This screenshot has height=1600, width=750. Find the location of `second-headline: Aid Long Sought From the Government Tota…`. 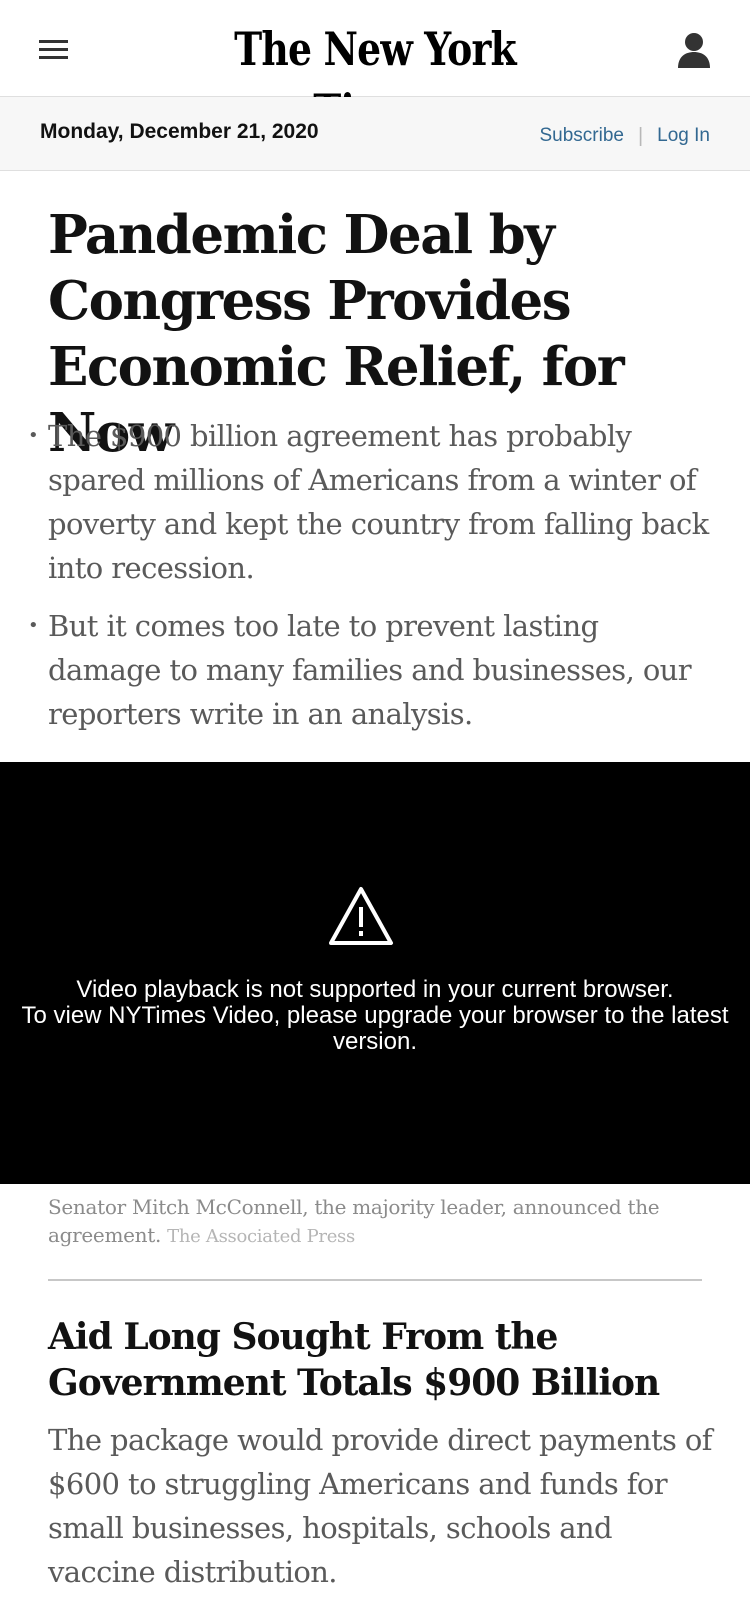

second-headline: Aid Long Sought From the Government Tota… is located at coordinates (388, 1360).